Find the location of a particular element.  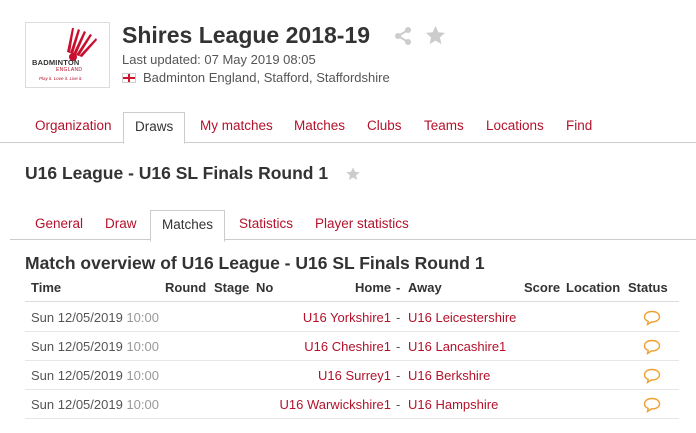

tab-clubs: Clubs is located at coordinates (384, 127).